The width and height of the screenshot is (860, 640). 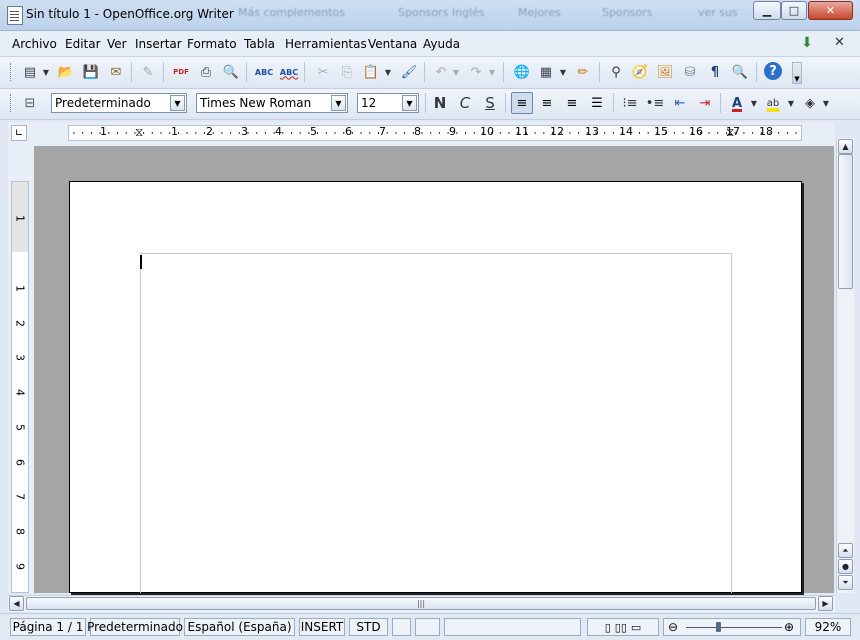 I want to click on new-dropdown-icon: ▼, so click(x=46, y=72).